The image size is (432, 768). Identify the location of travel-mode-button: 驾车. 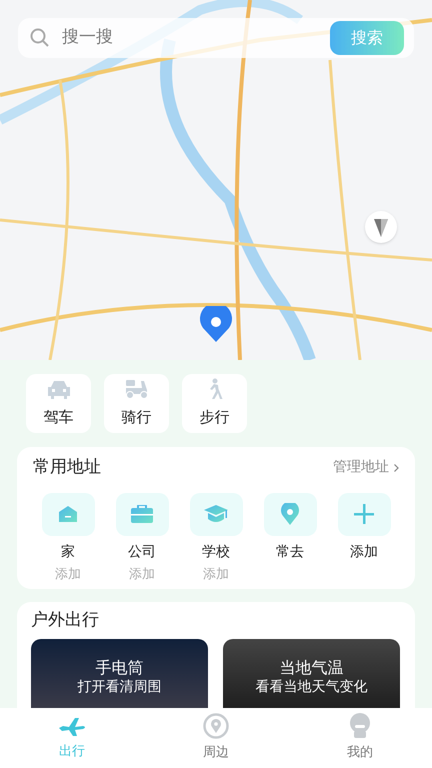
(58, 403).